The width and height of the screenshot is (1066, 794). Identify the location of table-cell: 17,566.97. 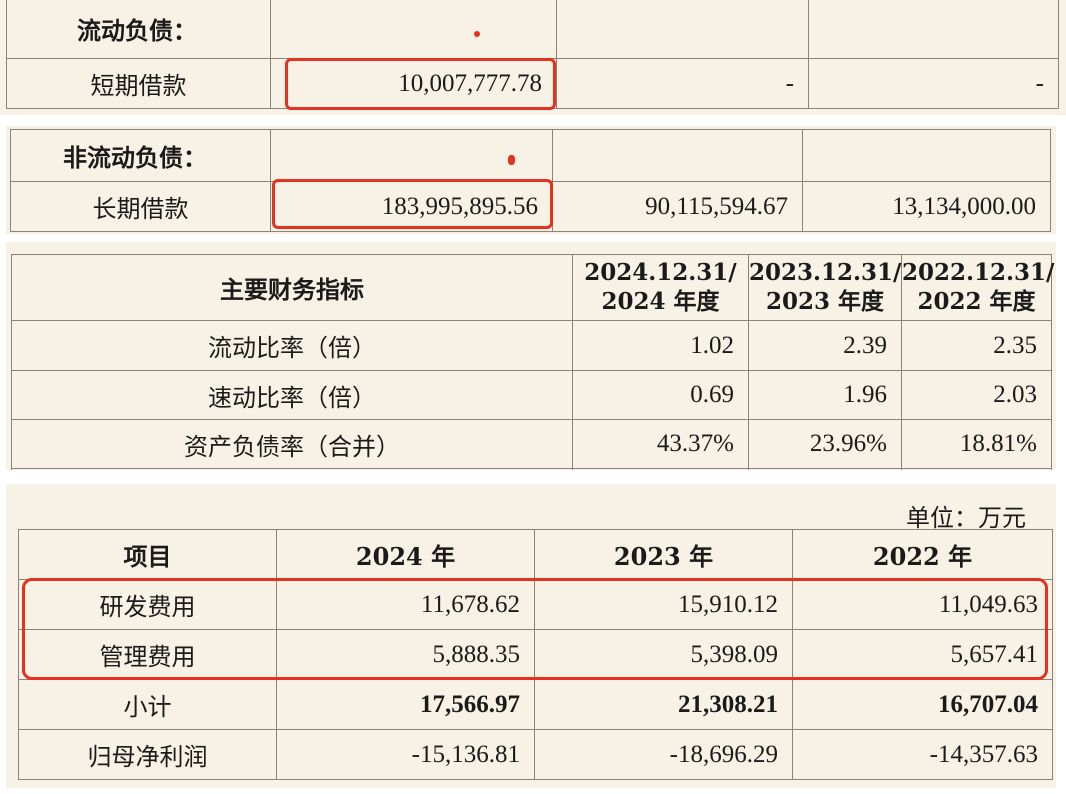
(405, 704).